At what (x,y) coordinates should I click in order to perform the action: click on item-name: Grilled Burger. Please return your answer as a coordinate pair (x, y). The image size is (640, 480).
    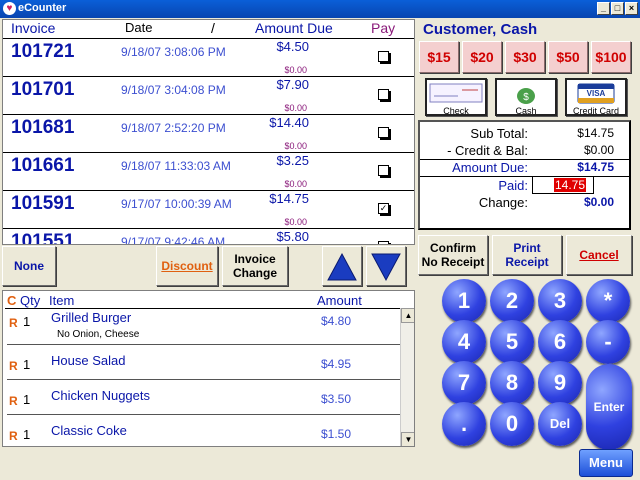
    Looking at the image, I should click on (91, 317).